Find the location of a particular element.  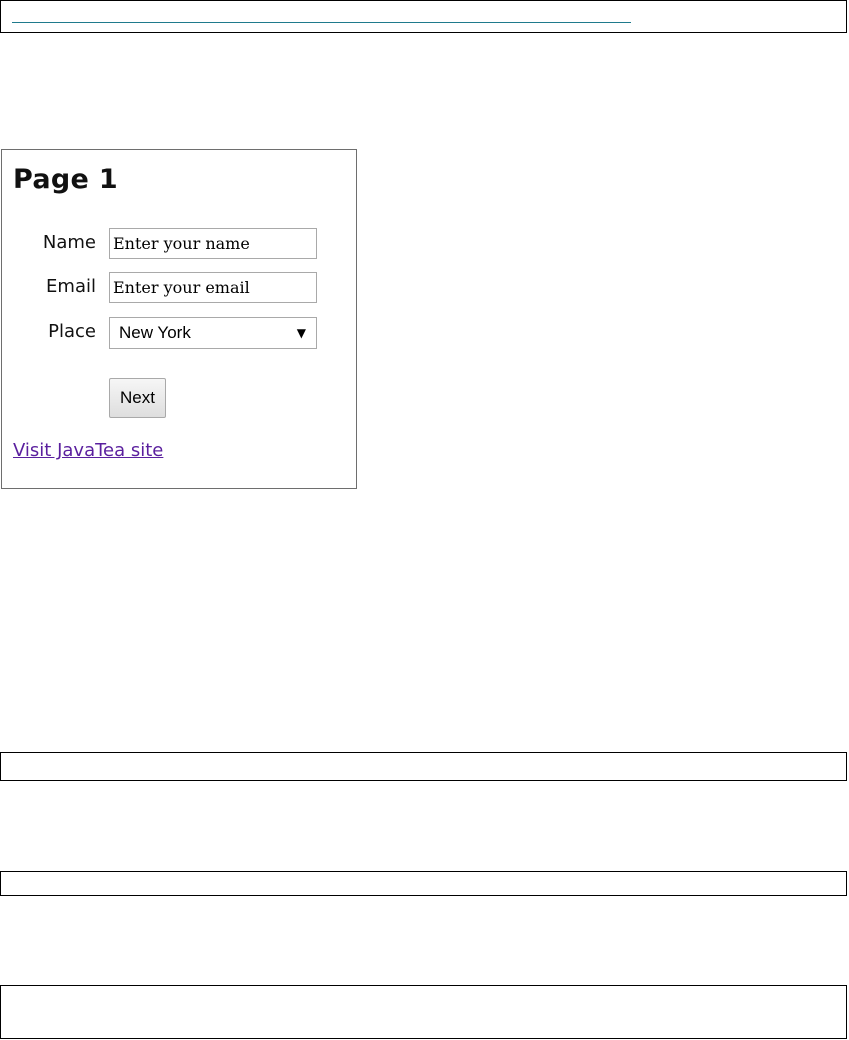

email-input is located at coordinates (213, 287).